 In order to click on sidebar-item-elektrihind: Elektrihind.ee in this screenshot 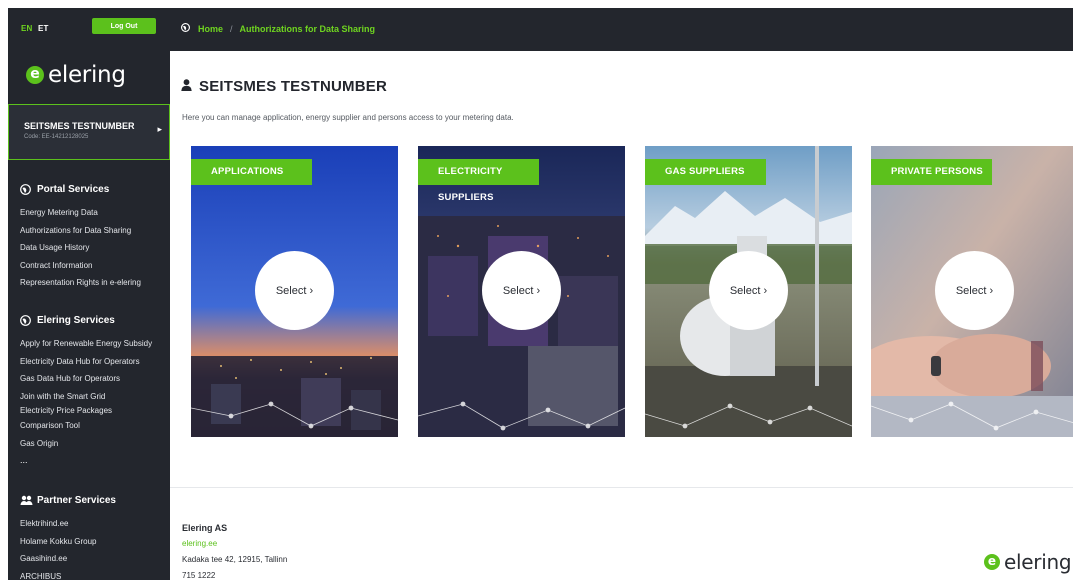, I will do `click(68, 524)`.